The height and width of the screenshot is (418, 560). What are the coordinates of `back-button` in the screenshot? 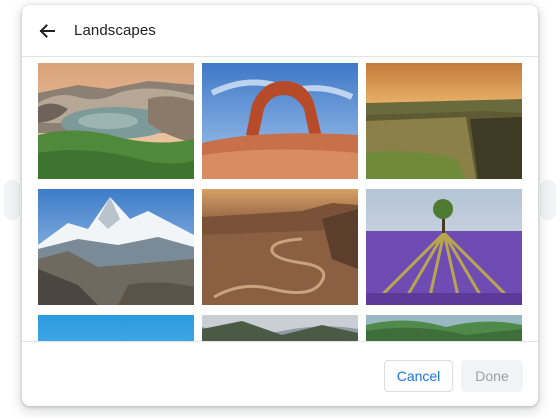 It's located at (47, 31).